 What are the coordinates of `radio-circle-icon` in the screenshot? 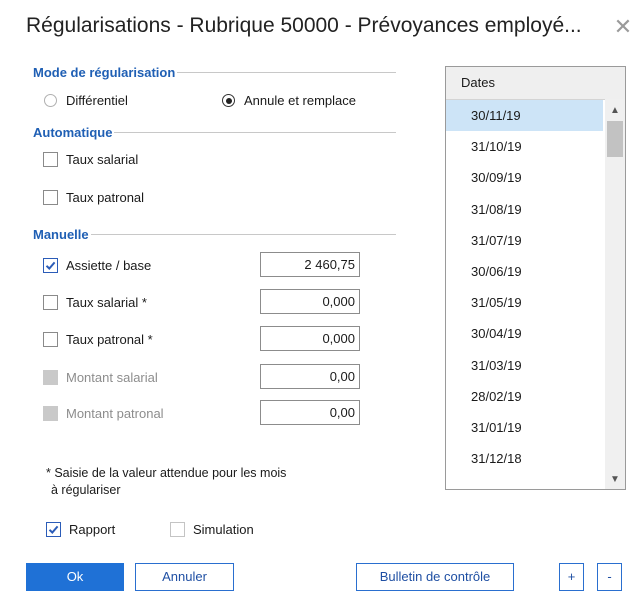 It's located at (50, 100).